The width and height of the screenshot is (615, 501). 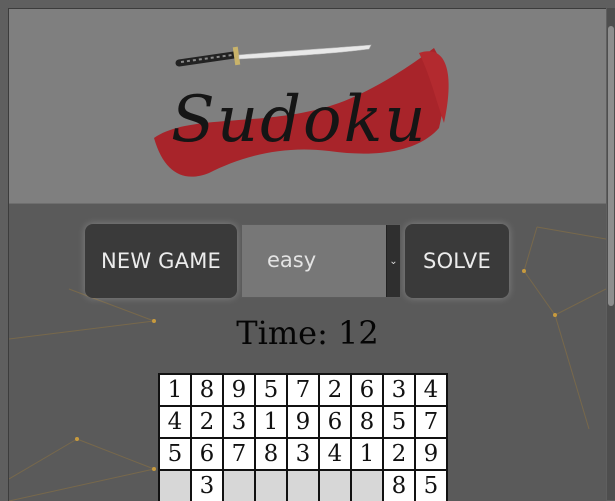 I want to click on sudoku-logo: Sudoku, so click(x=301, y=110).